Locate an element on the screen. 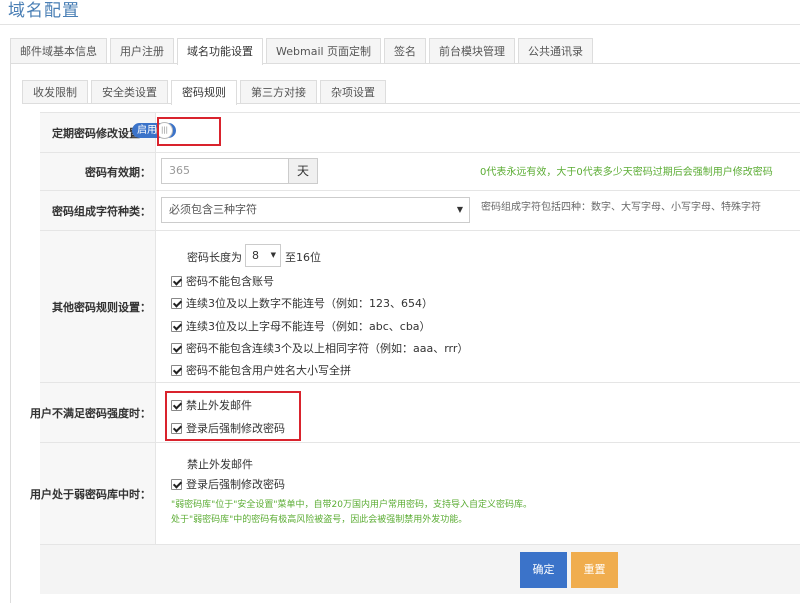 The width and height of the screenshot is (800, 603). tab-signature: 签名 is located at coordinates (405, 51).